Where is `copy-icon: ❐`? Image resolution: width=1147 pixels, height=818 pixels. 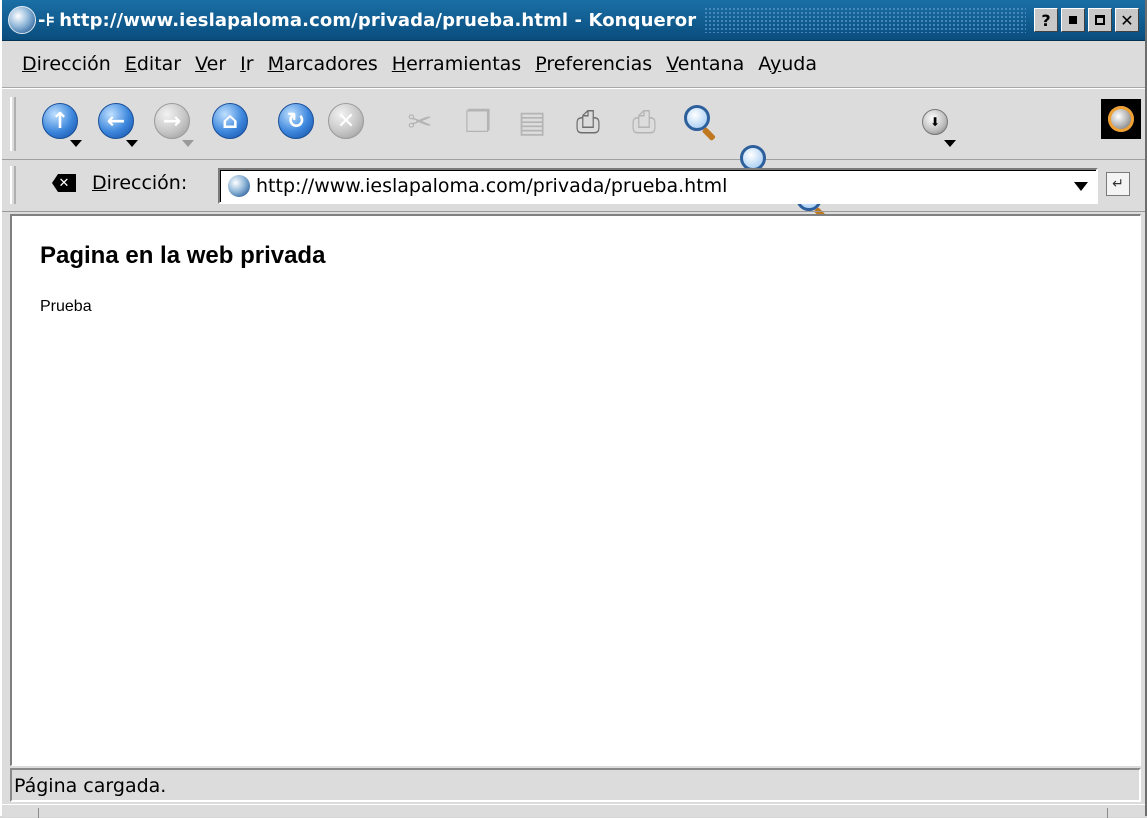 copy-icon: ❐ is located at coordinates (478, 123).